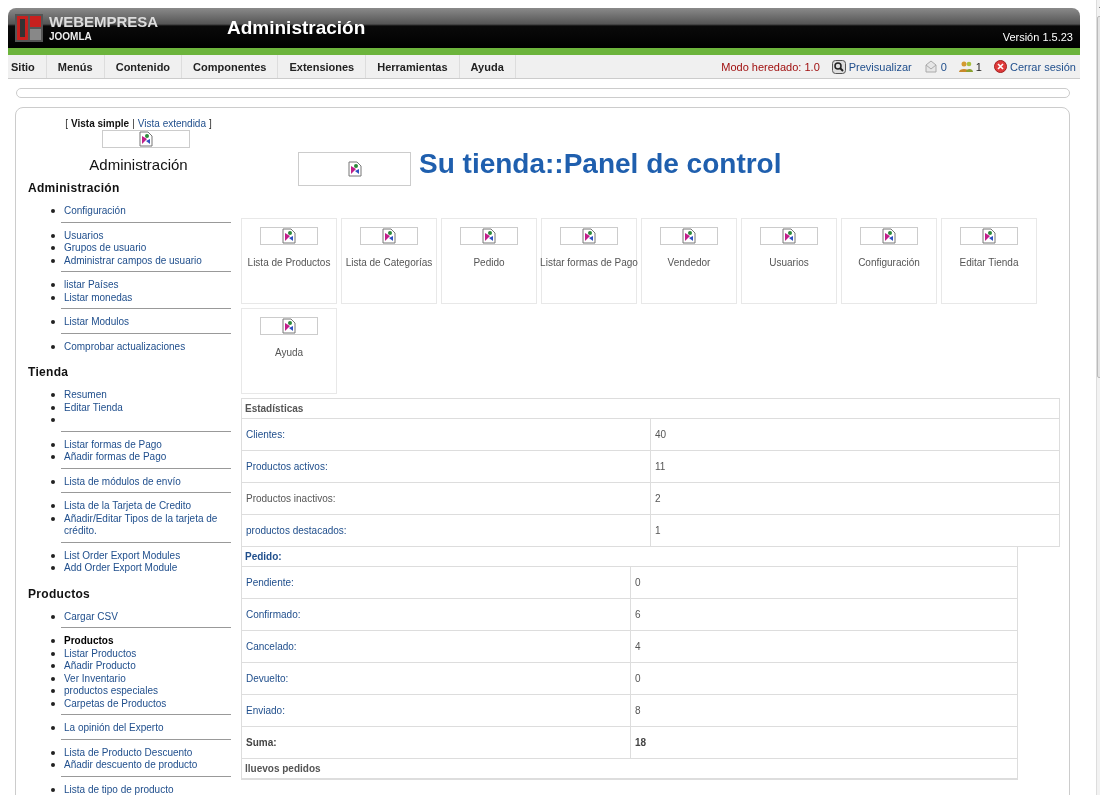 The width and height of the screenshot is (1100, 795). What do you see at coordinates (650, 409) in the screenshot?
I see `table-heading: Estadísticas` at bounding box center [650, 409].